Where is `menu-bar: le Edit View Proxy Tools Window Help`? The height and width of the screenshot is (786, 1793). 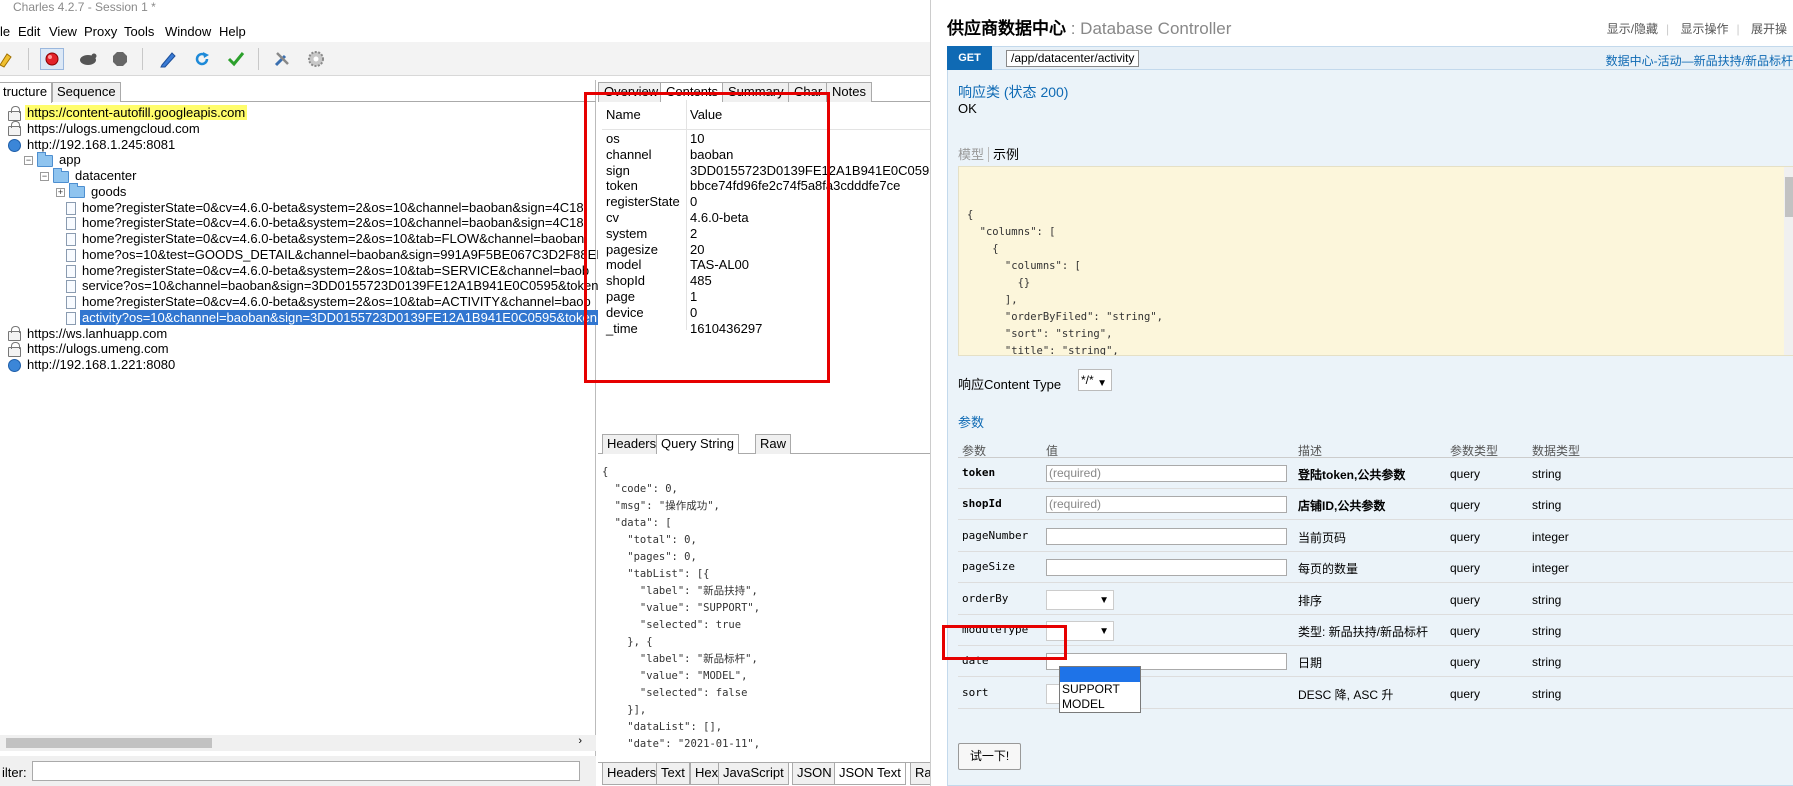 menu-bar: le Edit View Proxy Tools Window Help is located at coordinates (465, 32).